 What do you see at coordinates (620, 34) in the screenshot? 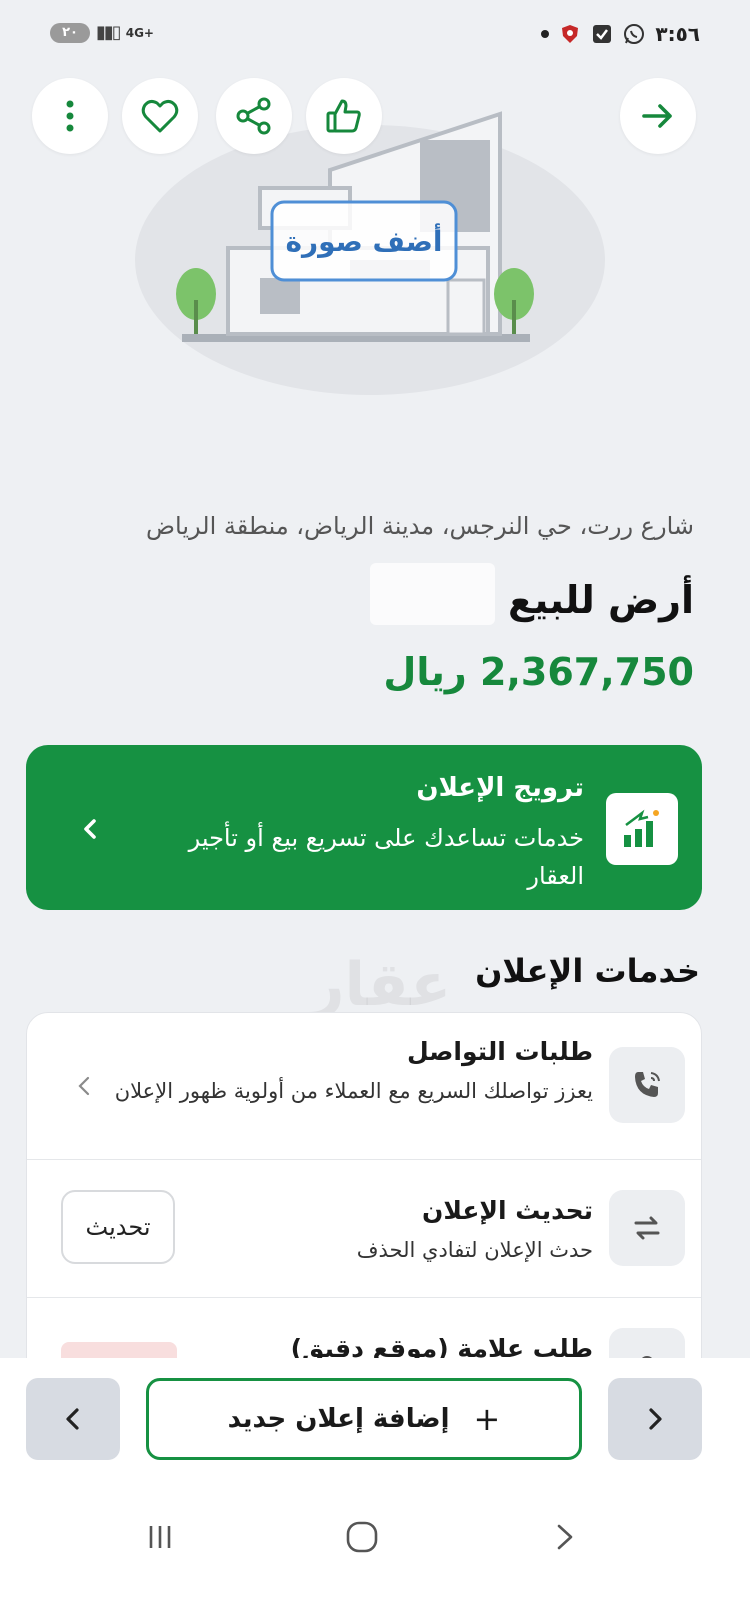
I see `status-right: ٣:٥٦` at bounding box center [620, 34].